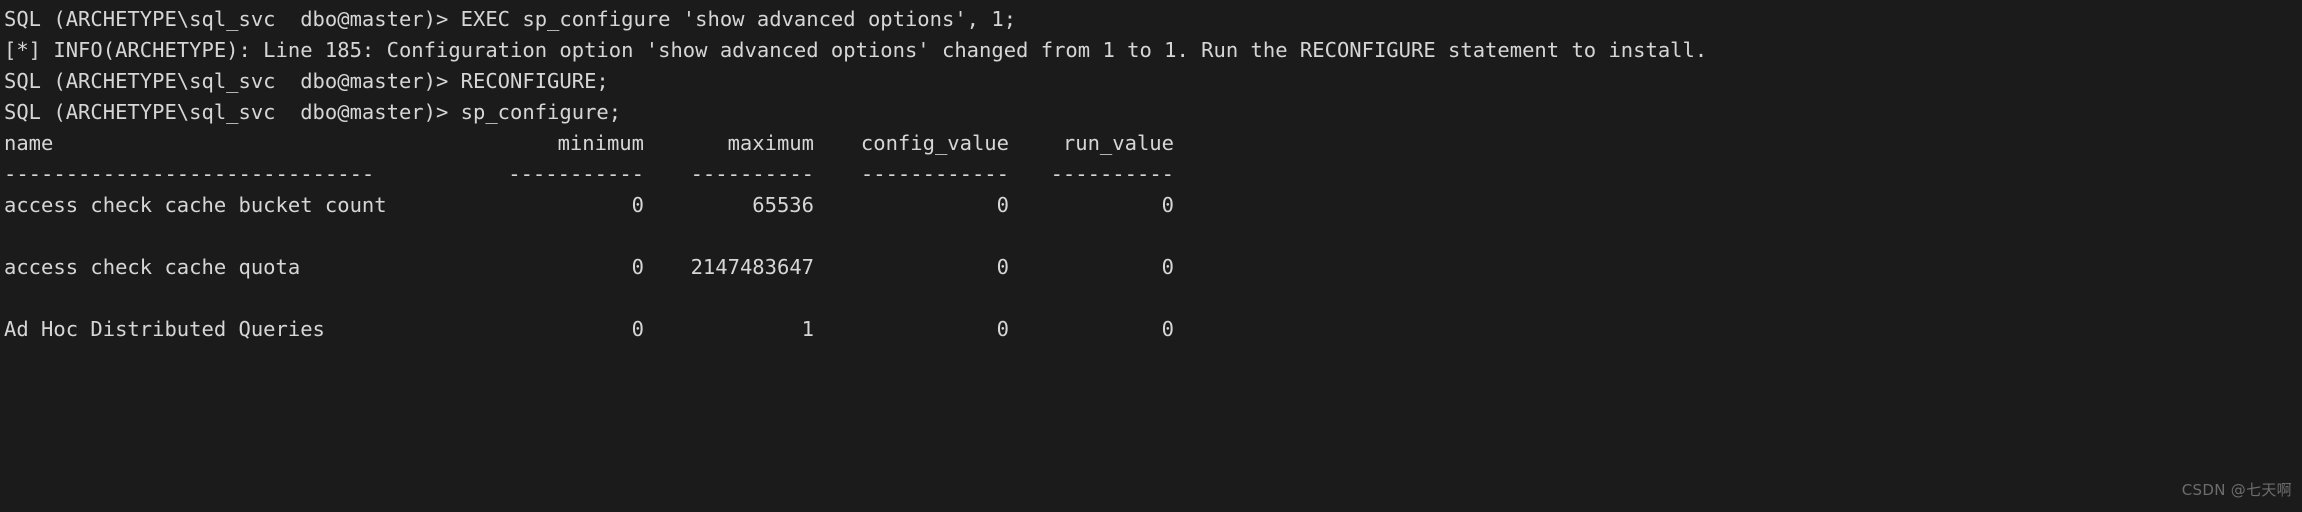 Image resolution: width=2302 pixels, height=512 pixels. What do you see at coordinates (600, 143) in the screenshot?
I see `column-header-minimum: minimum` at bounding box center [600, 143].